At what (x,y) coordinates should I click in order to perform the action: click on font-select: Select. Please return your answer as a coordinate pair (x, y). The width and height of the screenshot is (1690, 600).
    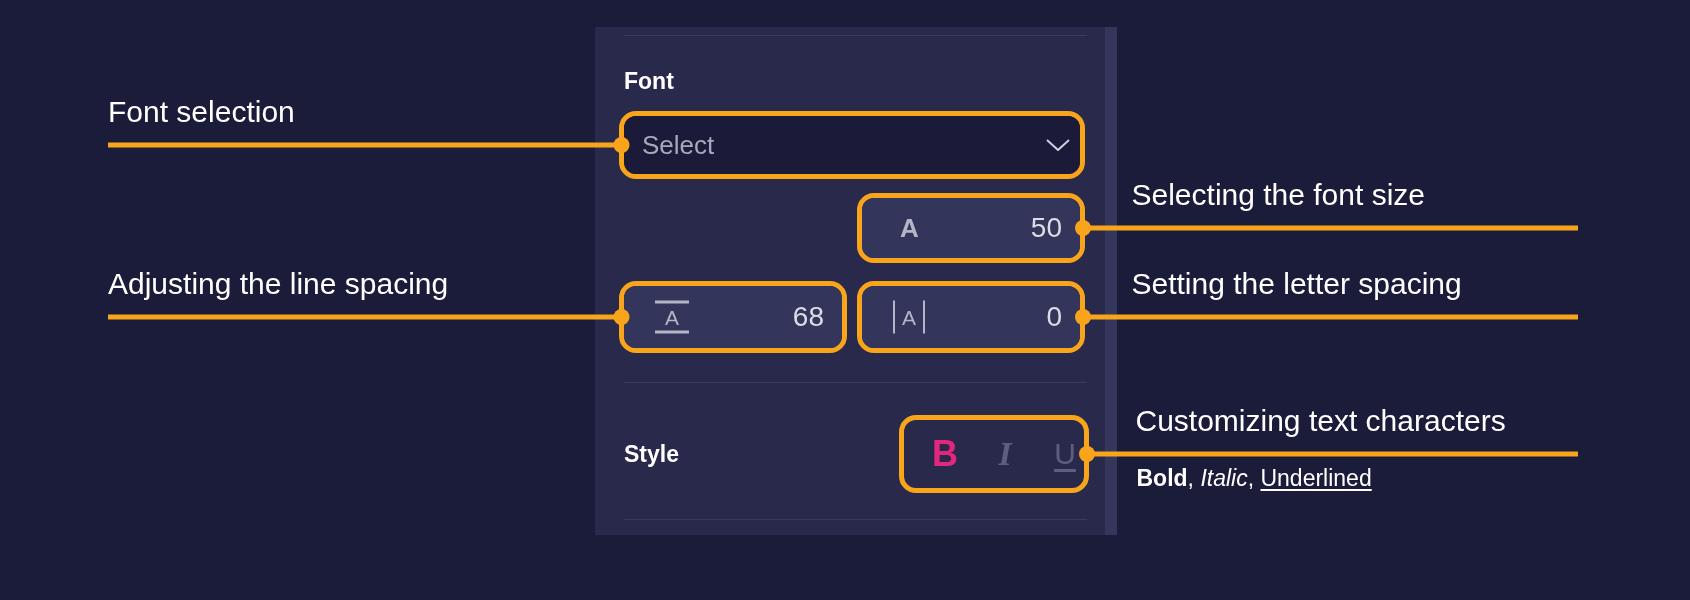
    Looking at the image, I should click on (852, 145).